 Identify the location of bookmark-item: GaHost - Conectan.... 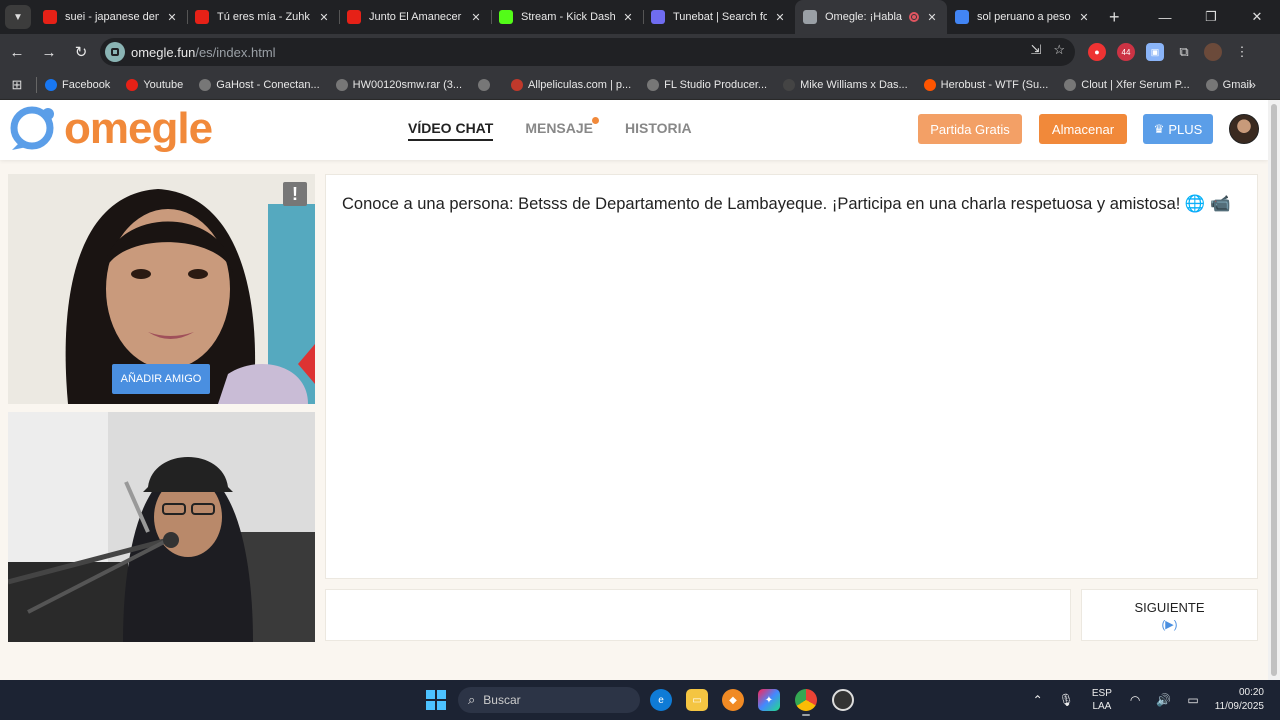
(259, 84).